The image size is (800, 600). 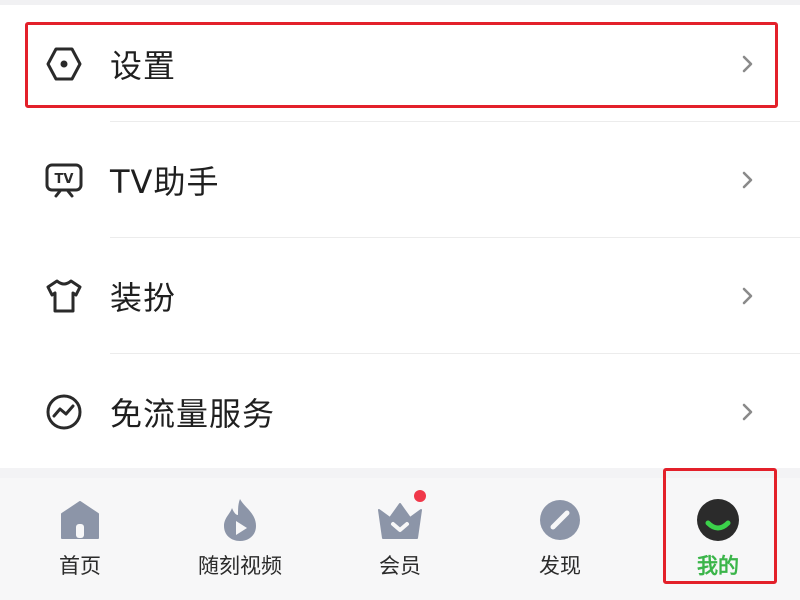 I want to click on menu-item-label: 装扮, so click(x=143, y=298).